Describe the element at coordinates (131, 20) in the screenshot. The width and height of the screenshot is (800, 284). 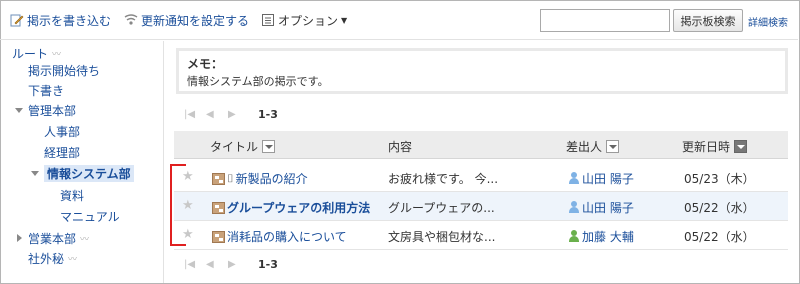
I see `notify-icon` at that location.